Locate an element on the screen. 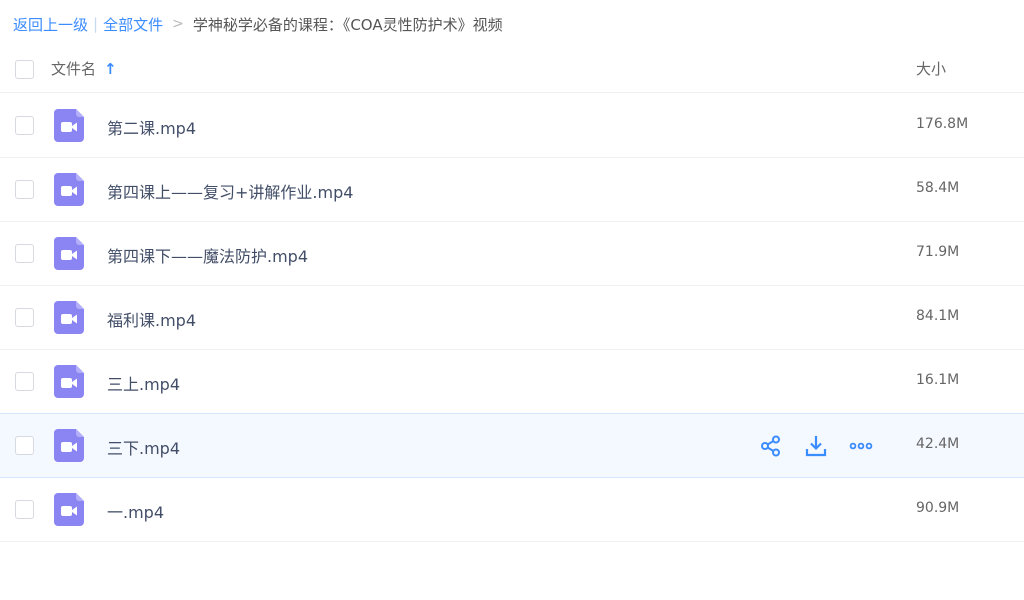  column-header-name-label: 文件名 is located at coordinates (74, 69).